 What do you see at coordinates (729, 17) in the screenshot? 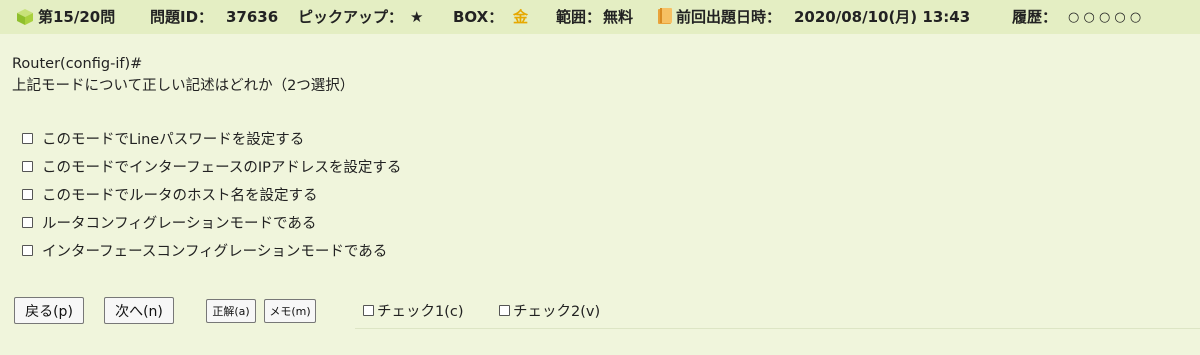
I see `last-date-label: 前回出題日時：` at bounding box center [729, 17].